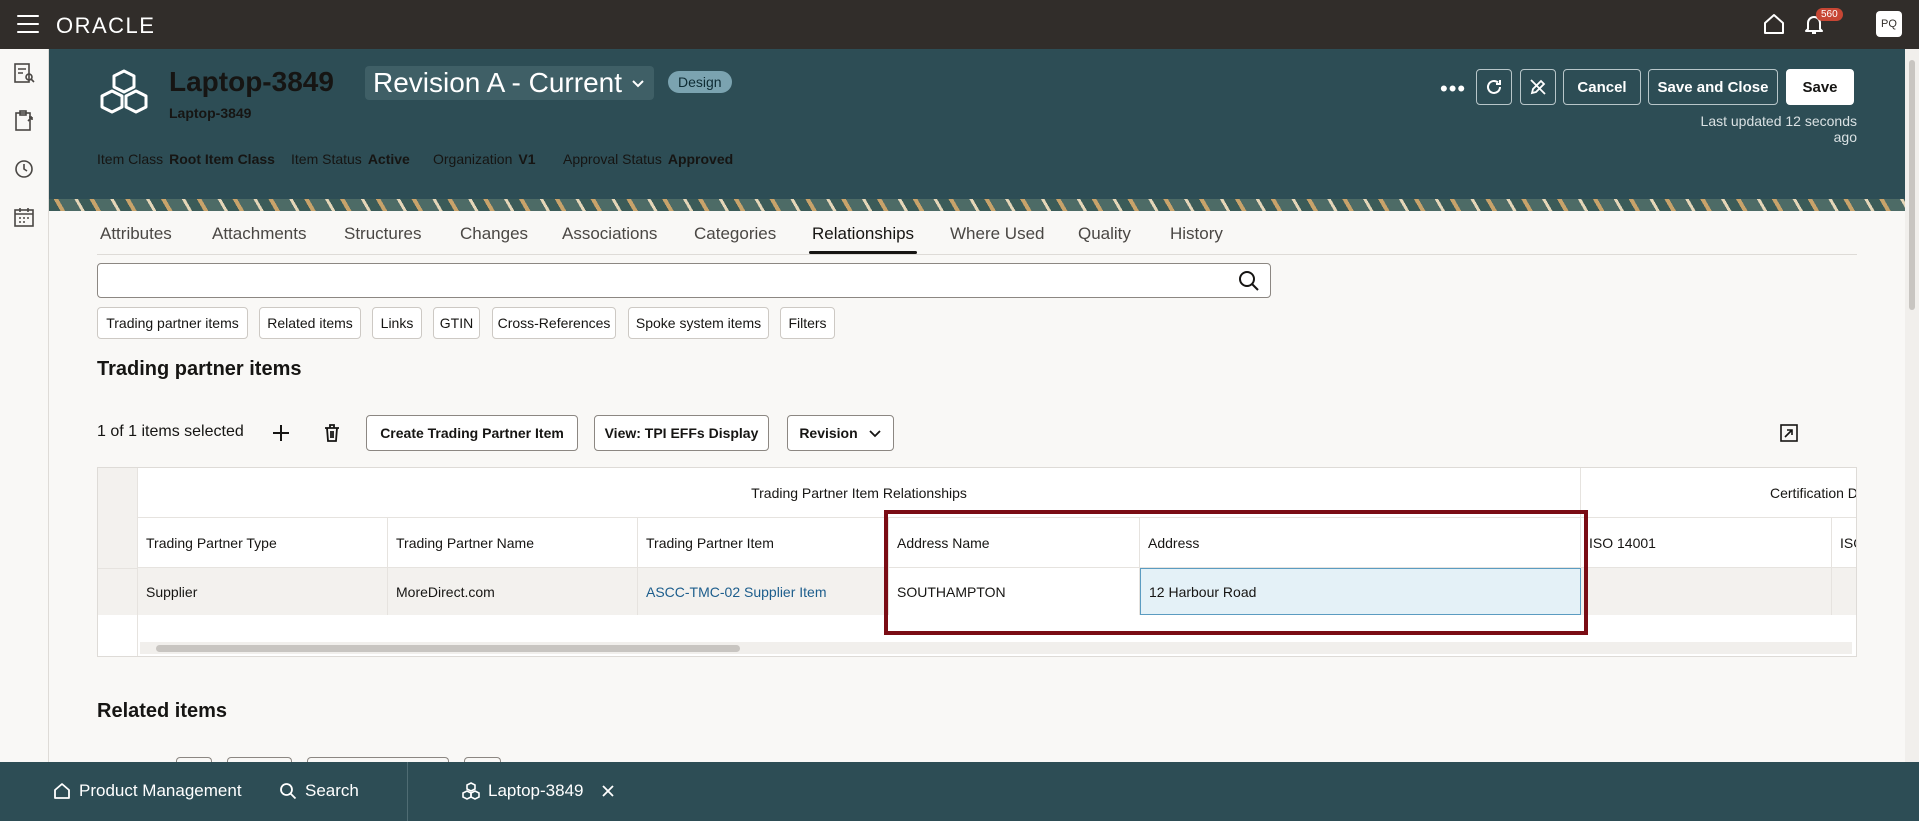 The width and height of the screenshot is (1919, 821). What do you see at coordinates (388, 159) in the screenshot?
I see `item-status-value: Active` at bounding box center [388, 159].